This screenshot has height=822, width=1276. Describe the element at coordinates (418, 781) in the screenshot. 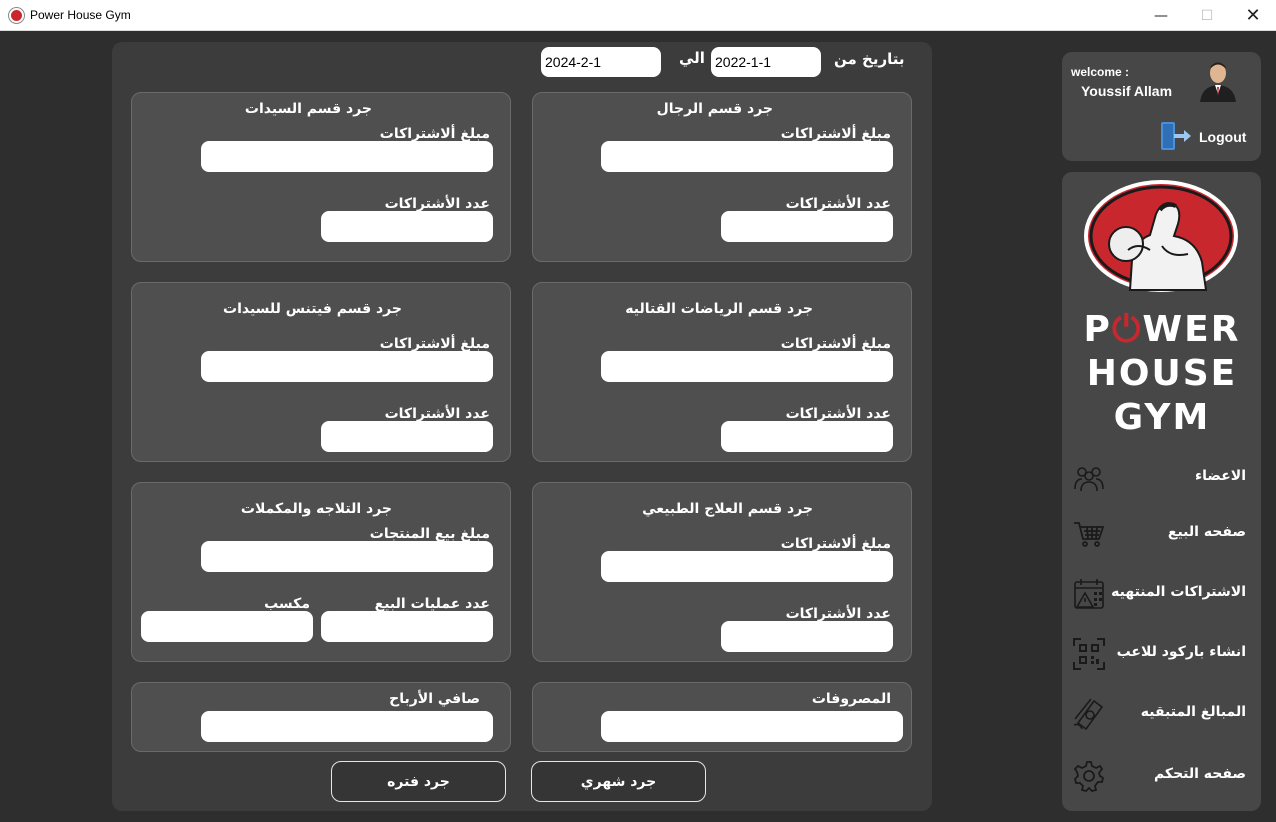

I see `period-inventory-button: جرد فتره` at that location.